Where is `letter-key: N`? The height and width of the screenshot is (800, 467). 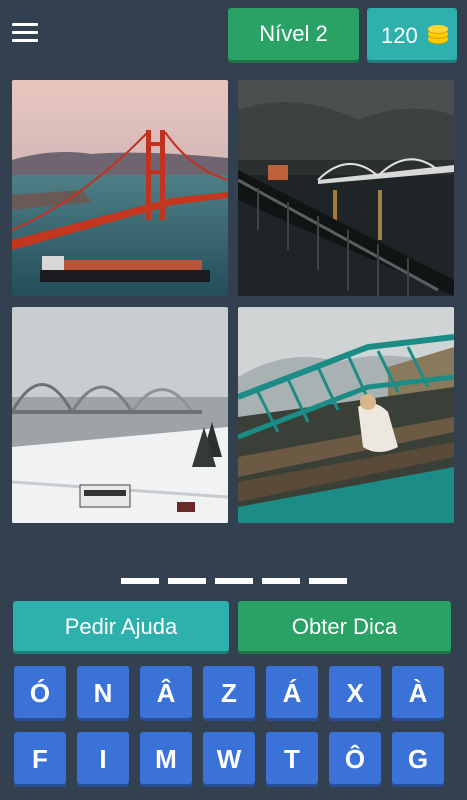
letter-key: N is located at coordinates (103, 692).